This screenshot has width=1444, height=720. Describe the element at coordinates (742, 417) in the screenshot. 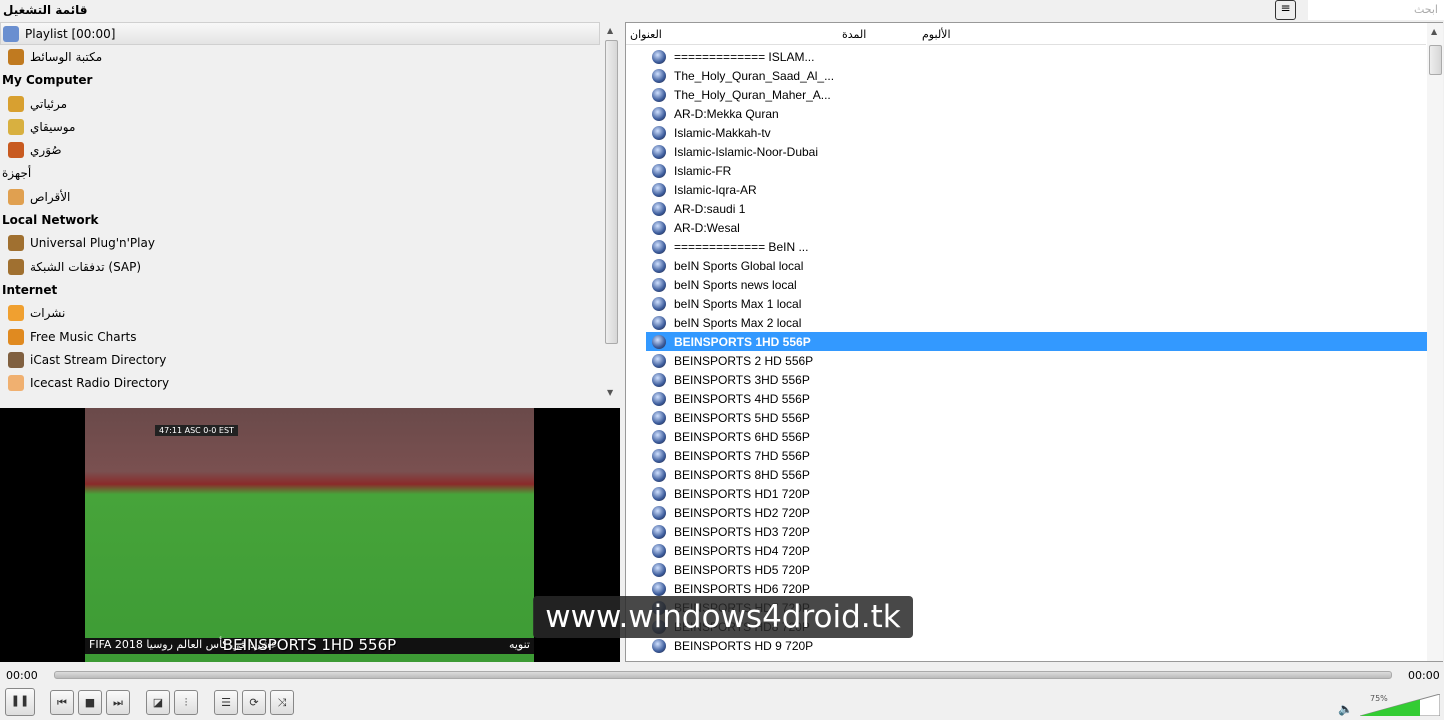

I see `row-title: BEINSPORTS 5HD 556P` at that location.